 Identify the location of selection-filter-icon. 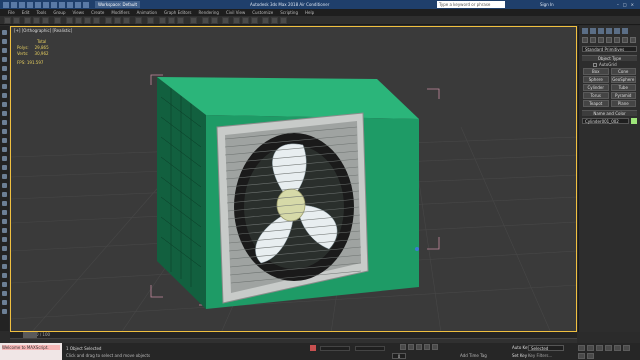
(57, 20).